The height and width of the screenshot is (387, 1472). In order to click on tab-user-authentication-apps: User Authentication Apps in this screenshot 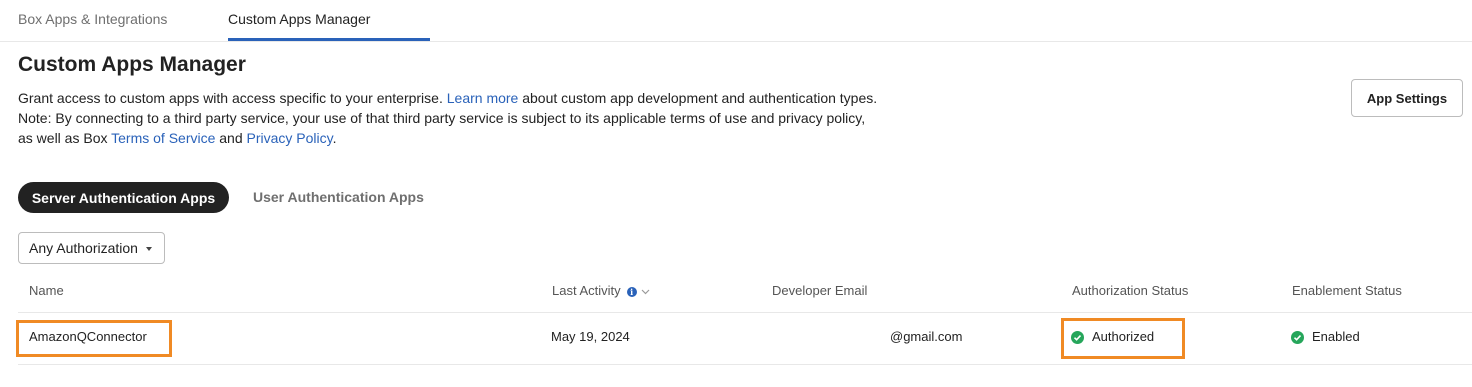, I will do `click(338, 197)`.